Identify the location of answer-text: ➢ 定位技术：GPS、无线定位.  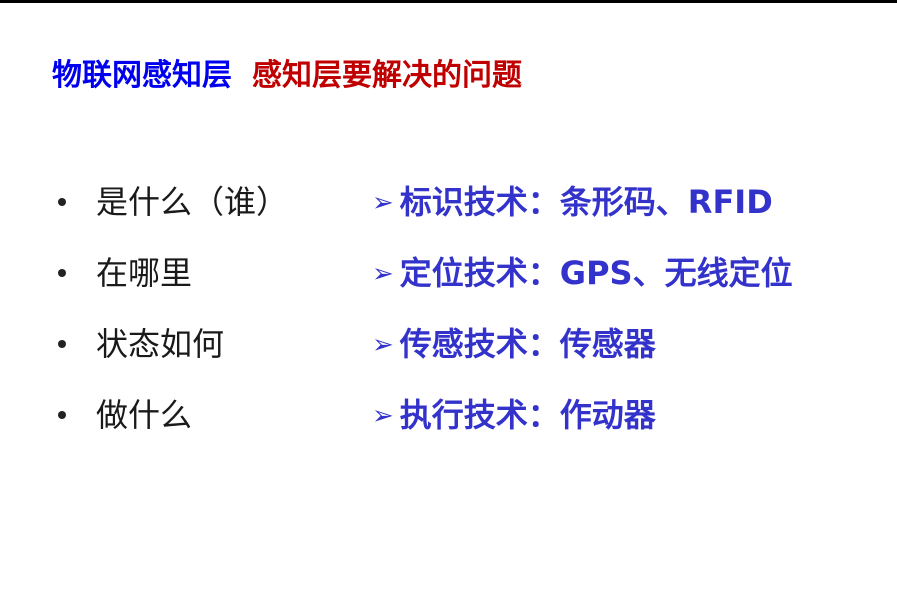
(582, 273).